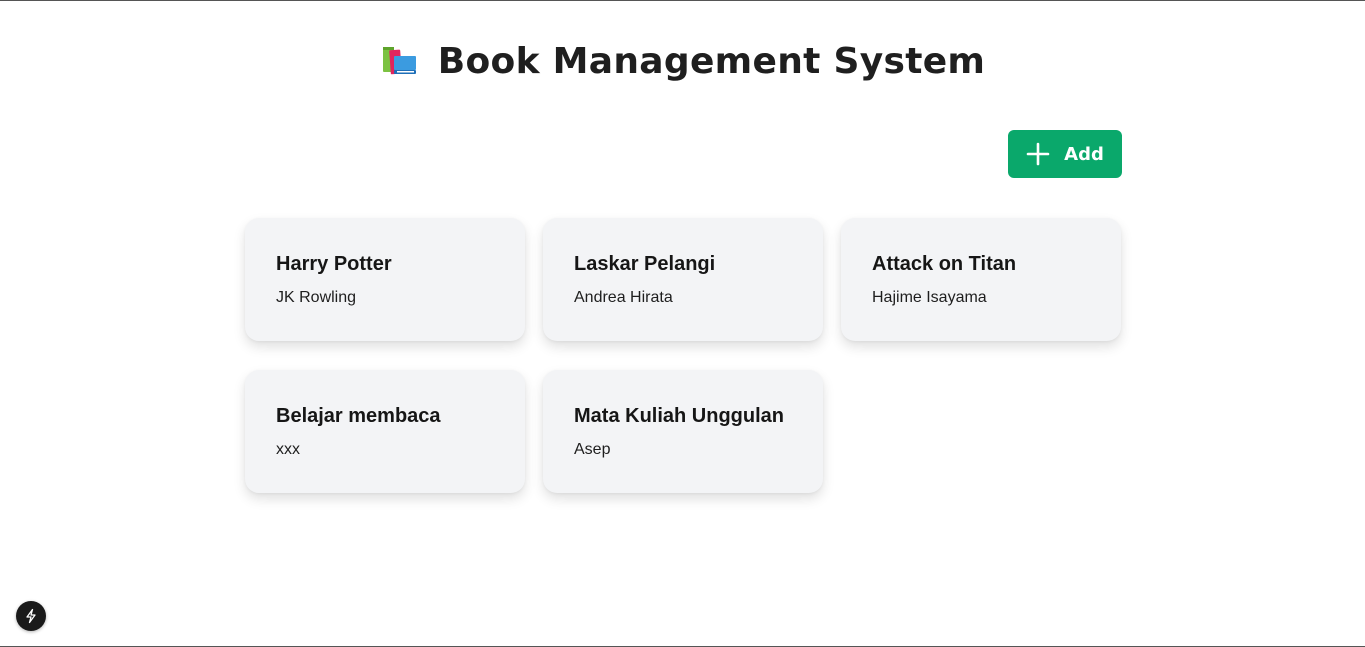  Describe the element at coordinates (358, 416) in the screenshot. I see `book-title: Belajar membaca` at that location.